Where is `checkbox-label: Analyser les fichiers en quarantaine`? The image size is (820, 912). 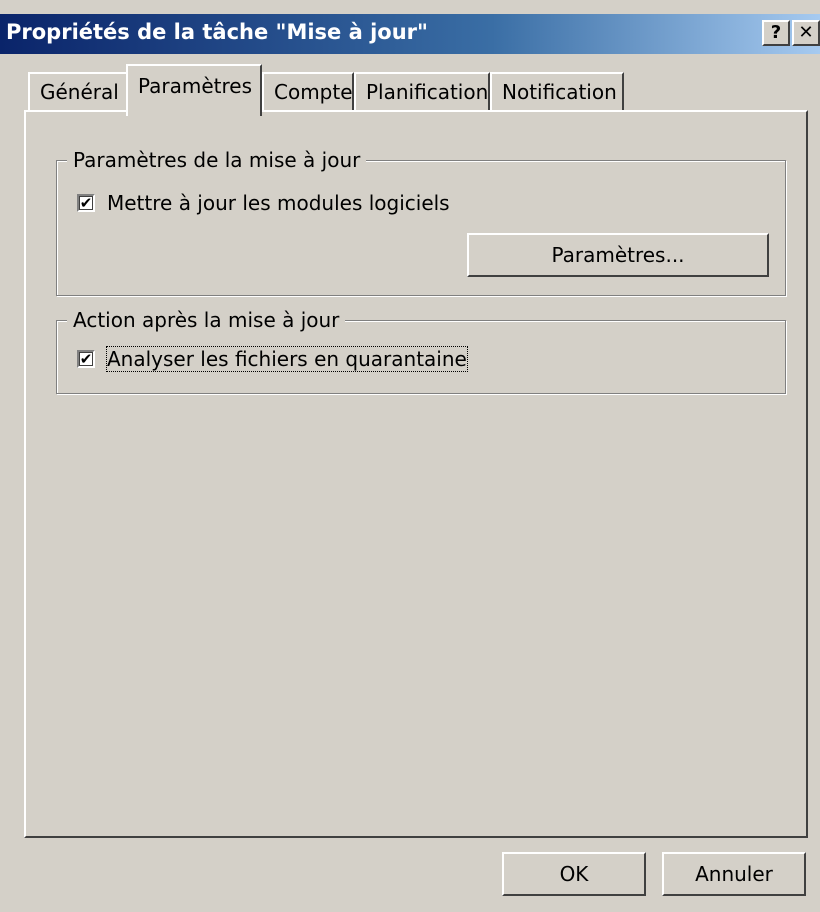 checkbox-label: Analyser les fichiers en quarantaine is located at coordinates (287, 359).